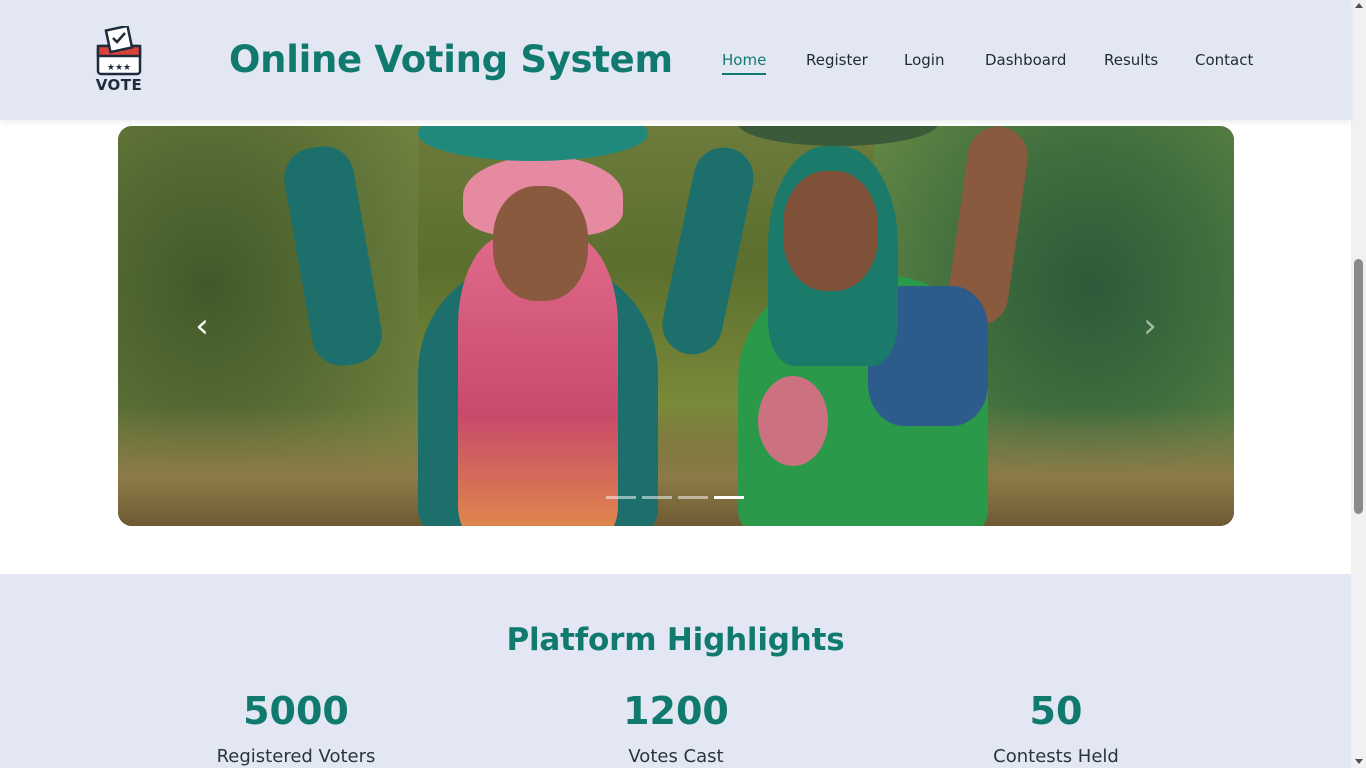 Image resolution: width=1366 pixels, height=768 pixels. I want to click on stat-label: Contests Held, so click(1056, 756).